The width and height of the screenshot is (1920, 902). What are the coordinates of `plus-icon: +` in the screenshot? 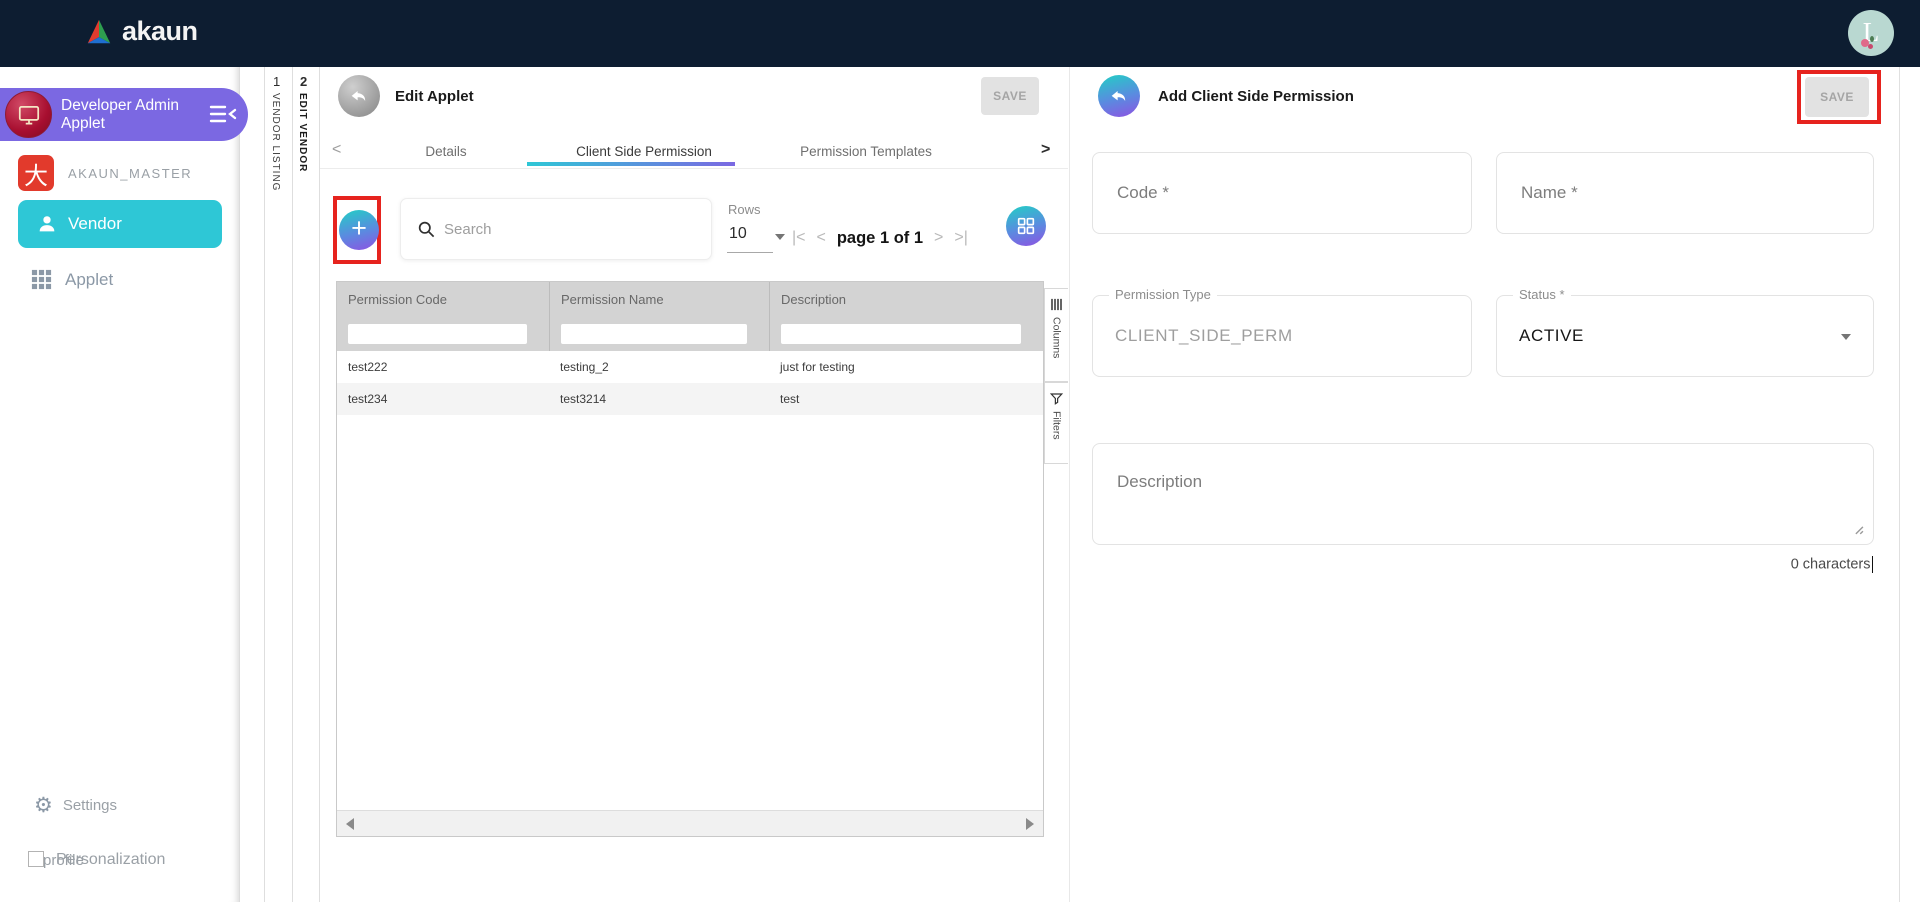 It's located at (359, 228).